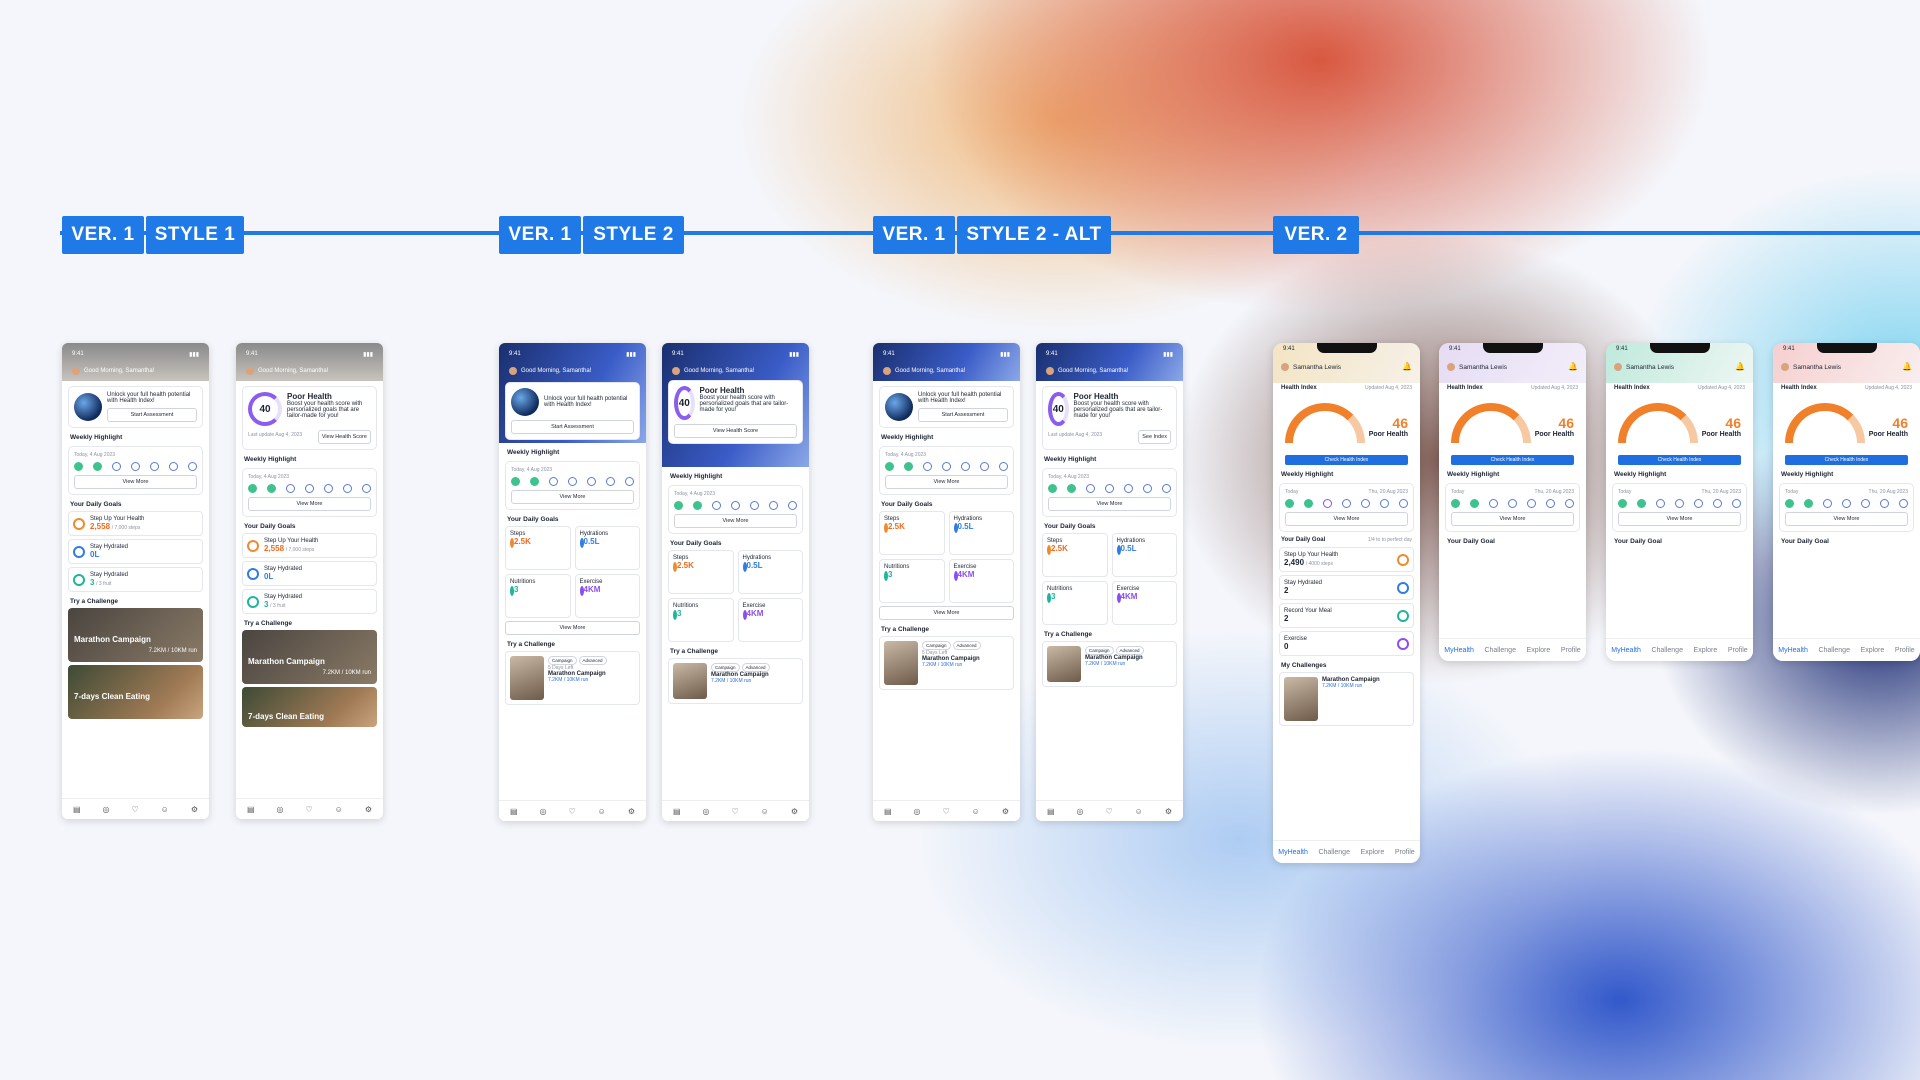  What do you see at coordinates (572, 427) in the screenshot?
I see `start-assessment-button: Start Assessment` at bounding box center [572, 427].